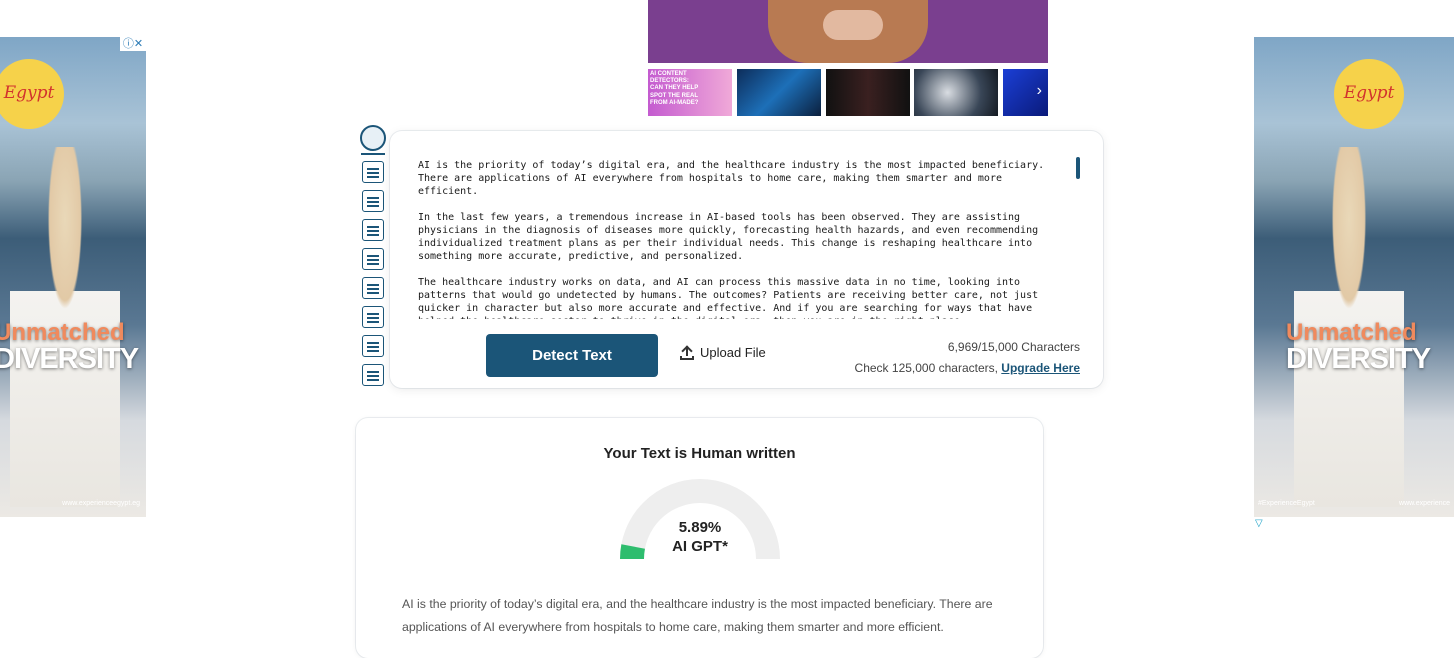  Describe the element at coordinates (700, 527) in the screenshot. I see `ai-percentage: 5.89%` at that location.